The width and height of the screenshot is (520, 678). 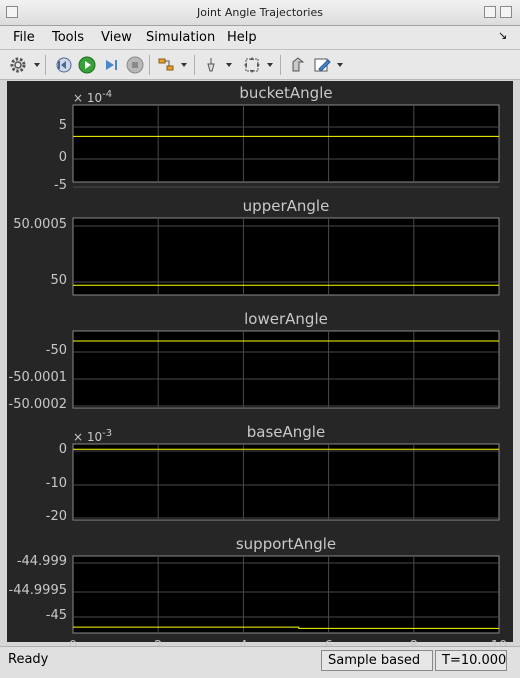 What do you see at coordinates (56, 615) in the screenshot?
I see `y-tick-label: -45` at bounding box center [56, 615].